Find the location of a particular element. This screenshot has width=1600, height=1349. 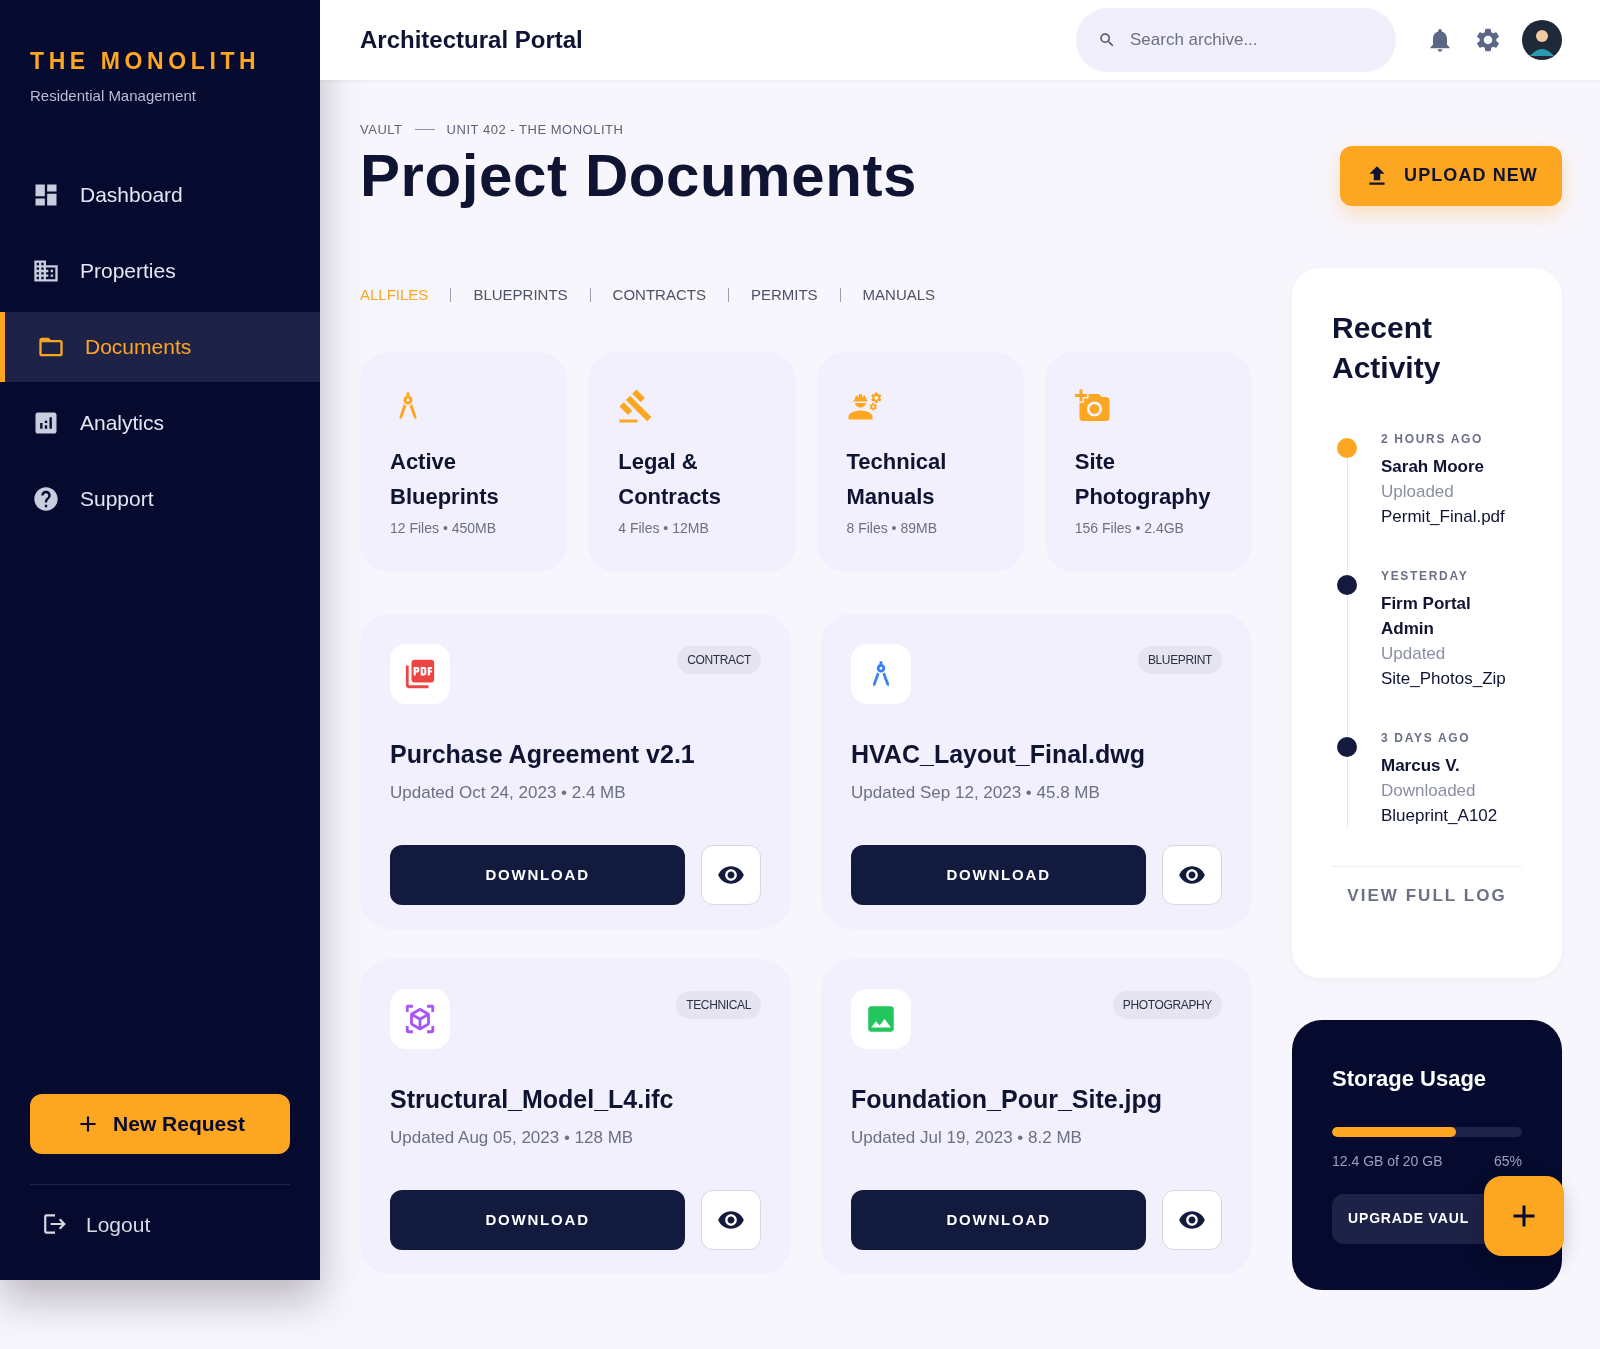

activity-time: 3 DAYS AGO is located at coordinates (1426, 738).